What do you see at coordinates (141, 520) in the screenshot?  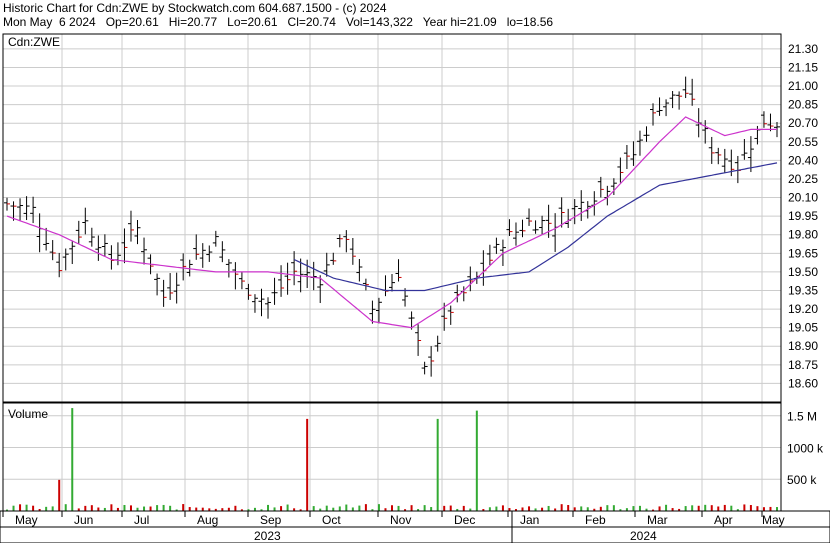 I see `month-label: Jul` at bounding box center [141, 520].